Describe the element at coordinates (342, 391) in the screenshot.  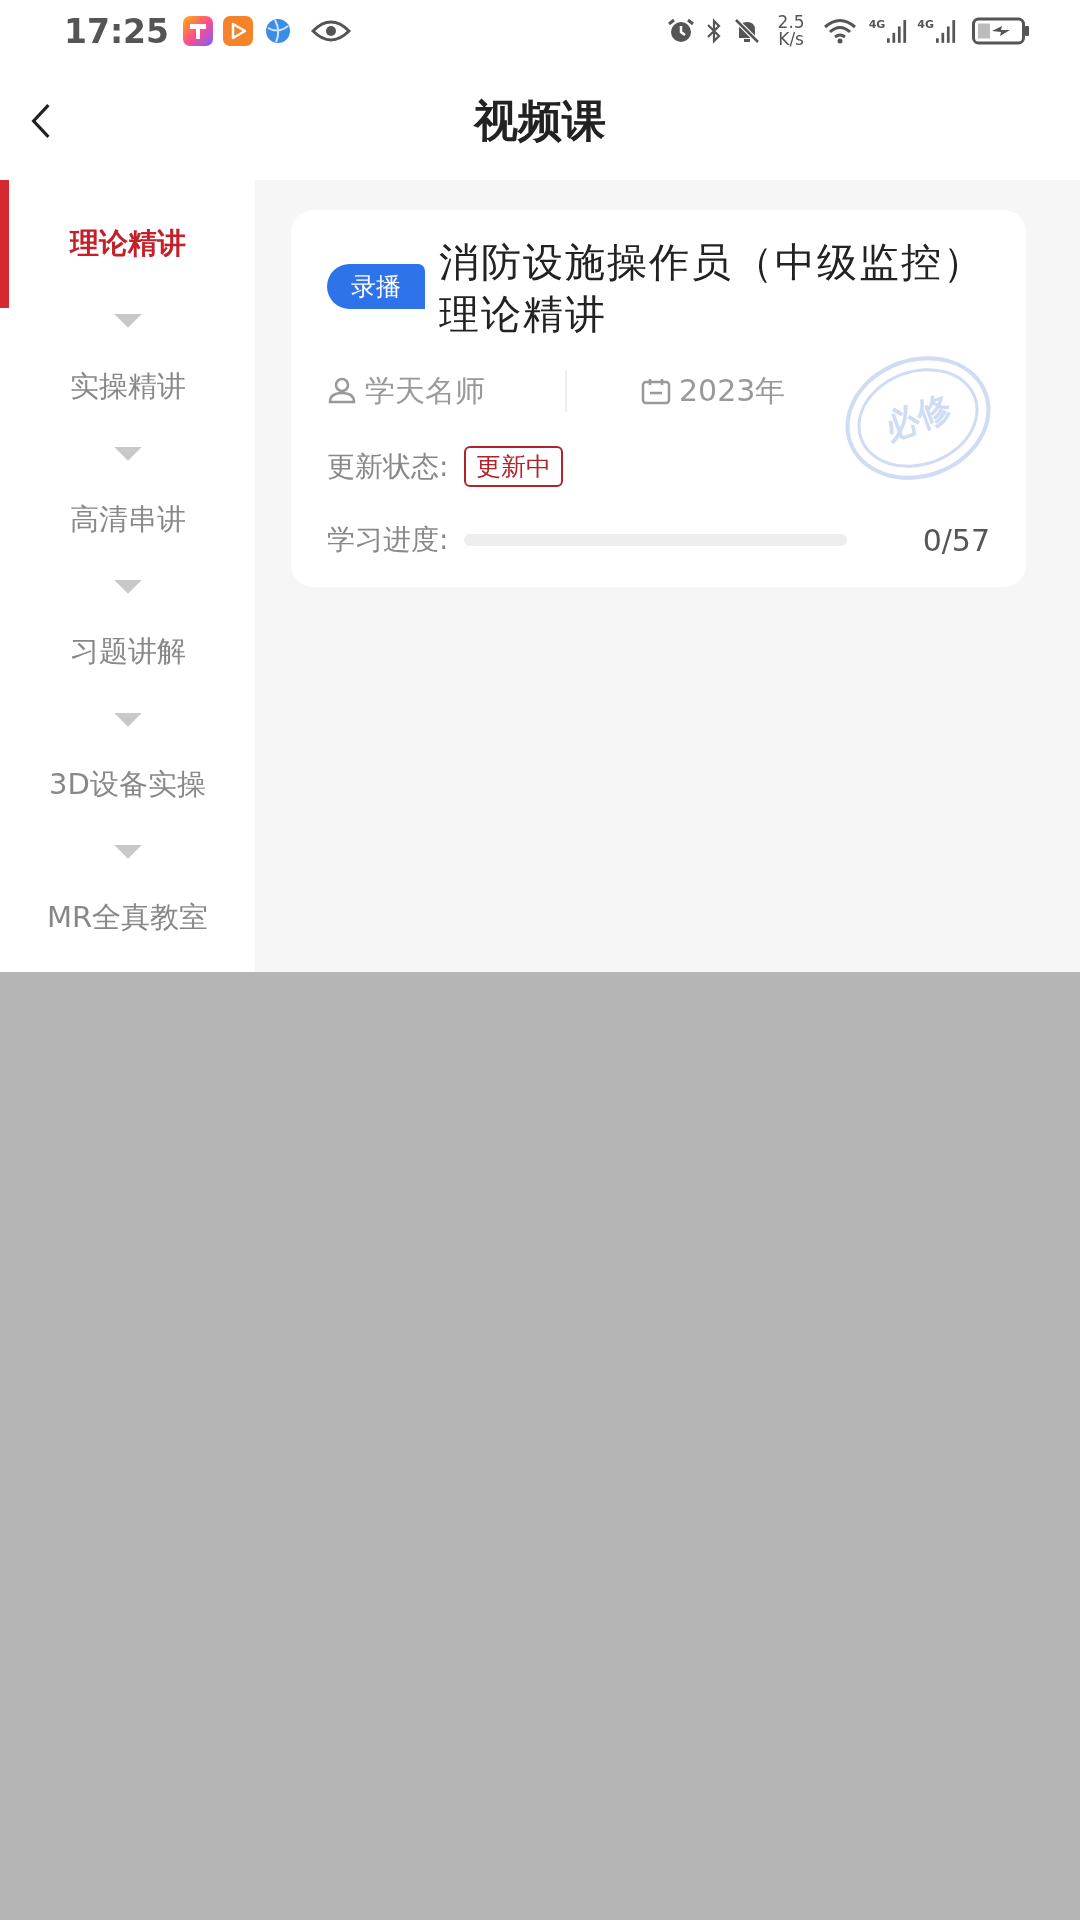
I see `person-icon` at that location.